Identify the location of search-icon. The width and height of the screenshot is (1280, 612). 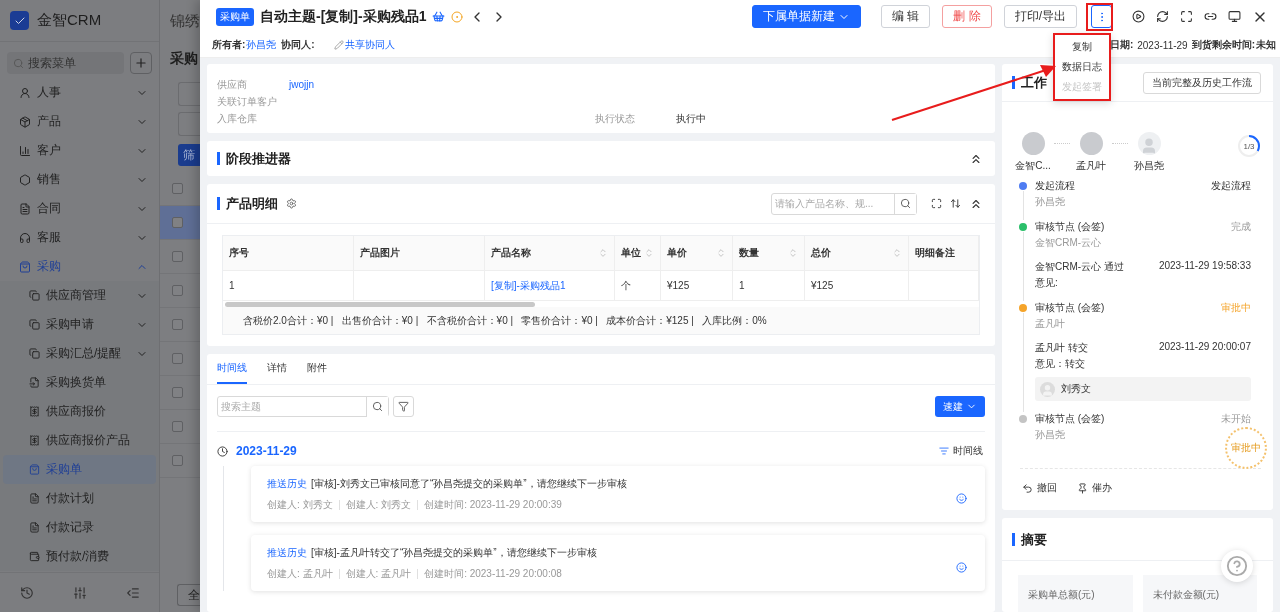
(18, 63).